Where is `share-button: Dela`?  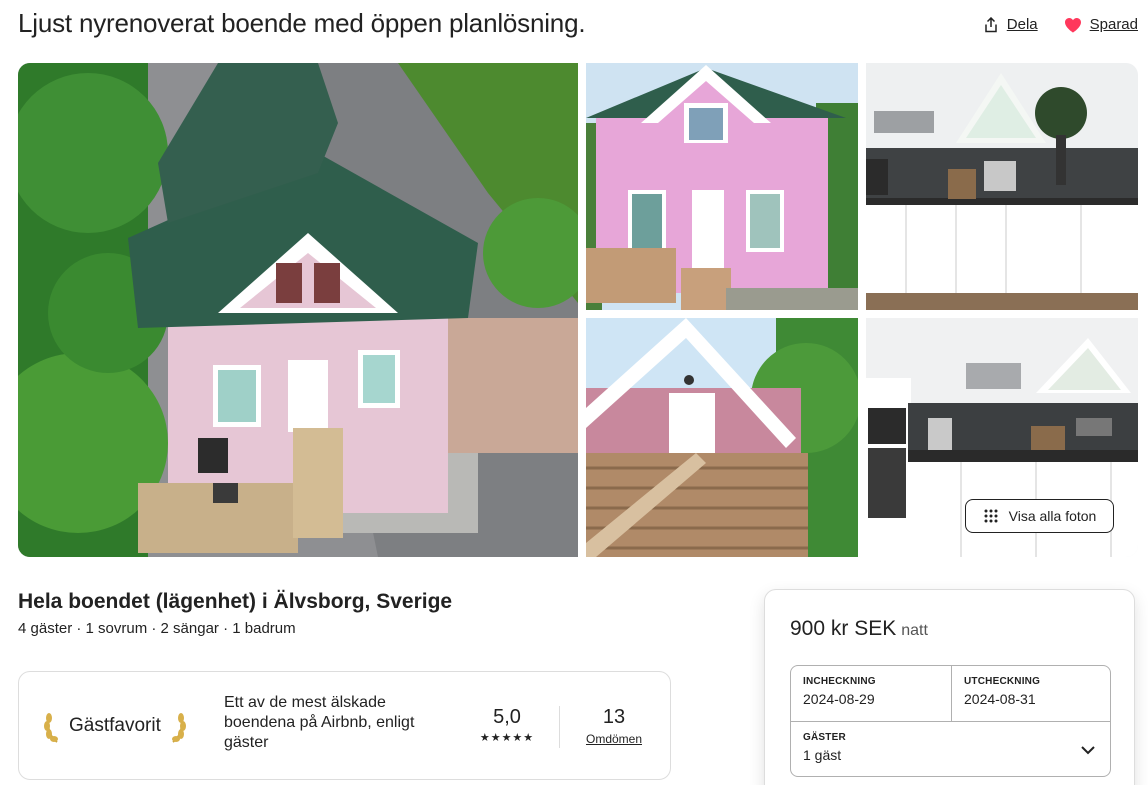
share-button: Dela is located at coordinates (1010, 24).